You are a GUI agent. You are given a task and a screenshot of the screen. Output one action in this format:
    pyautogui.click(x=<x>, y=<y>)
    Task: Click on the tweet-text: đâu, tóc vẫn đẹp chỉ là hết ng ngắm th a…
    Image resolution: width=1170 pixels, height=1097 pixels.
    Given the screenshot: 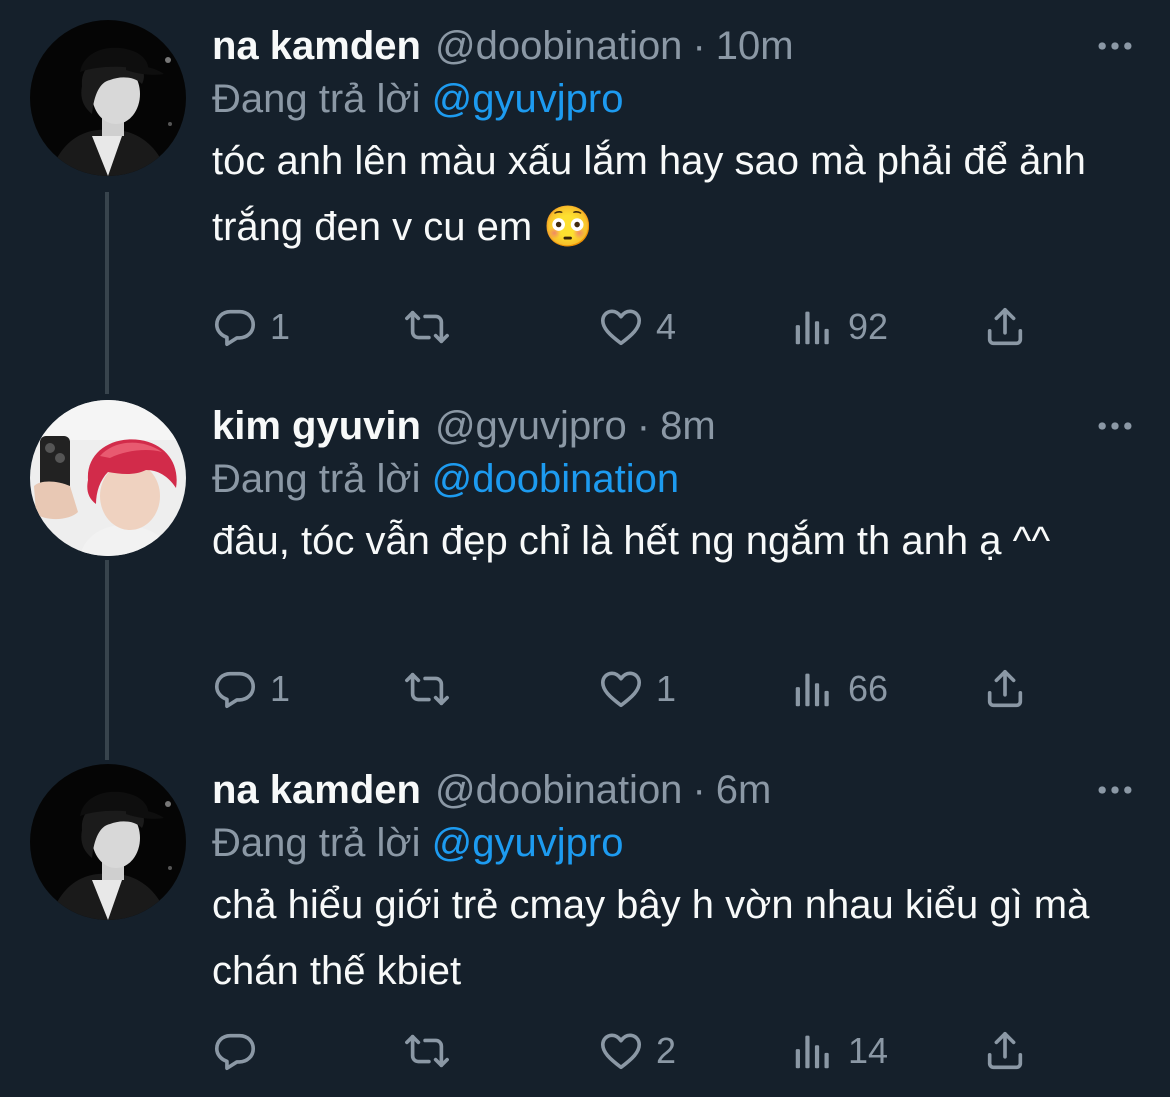 What is the action you would take?
    pyautogui.click(x=631, y=541)
    